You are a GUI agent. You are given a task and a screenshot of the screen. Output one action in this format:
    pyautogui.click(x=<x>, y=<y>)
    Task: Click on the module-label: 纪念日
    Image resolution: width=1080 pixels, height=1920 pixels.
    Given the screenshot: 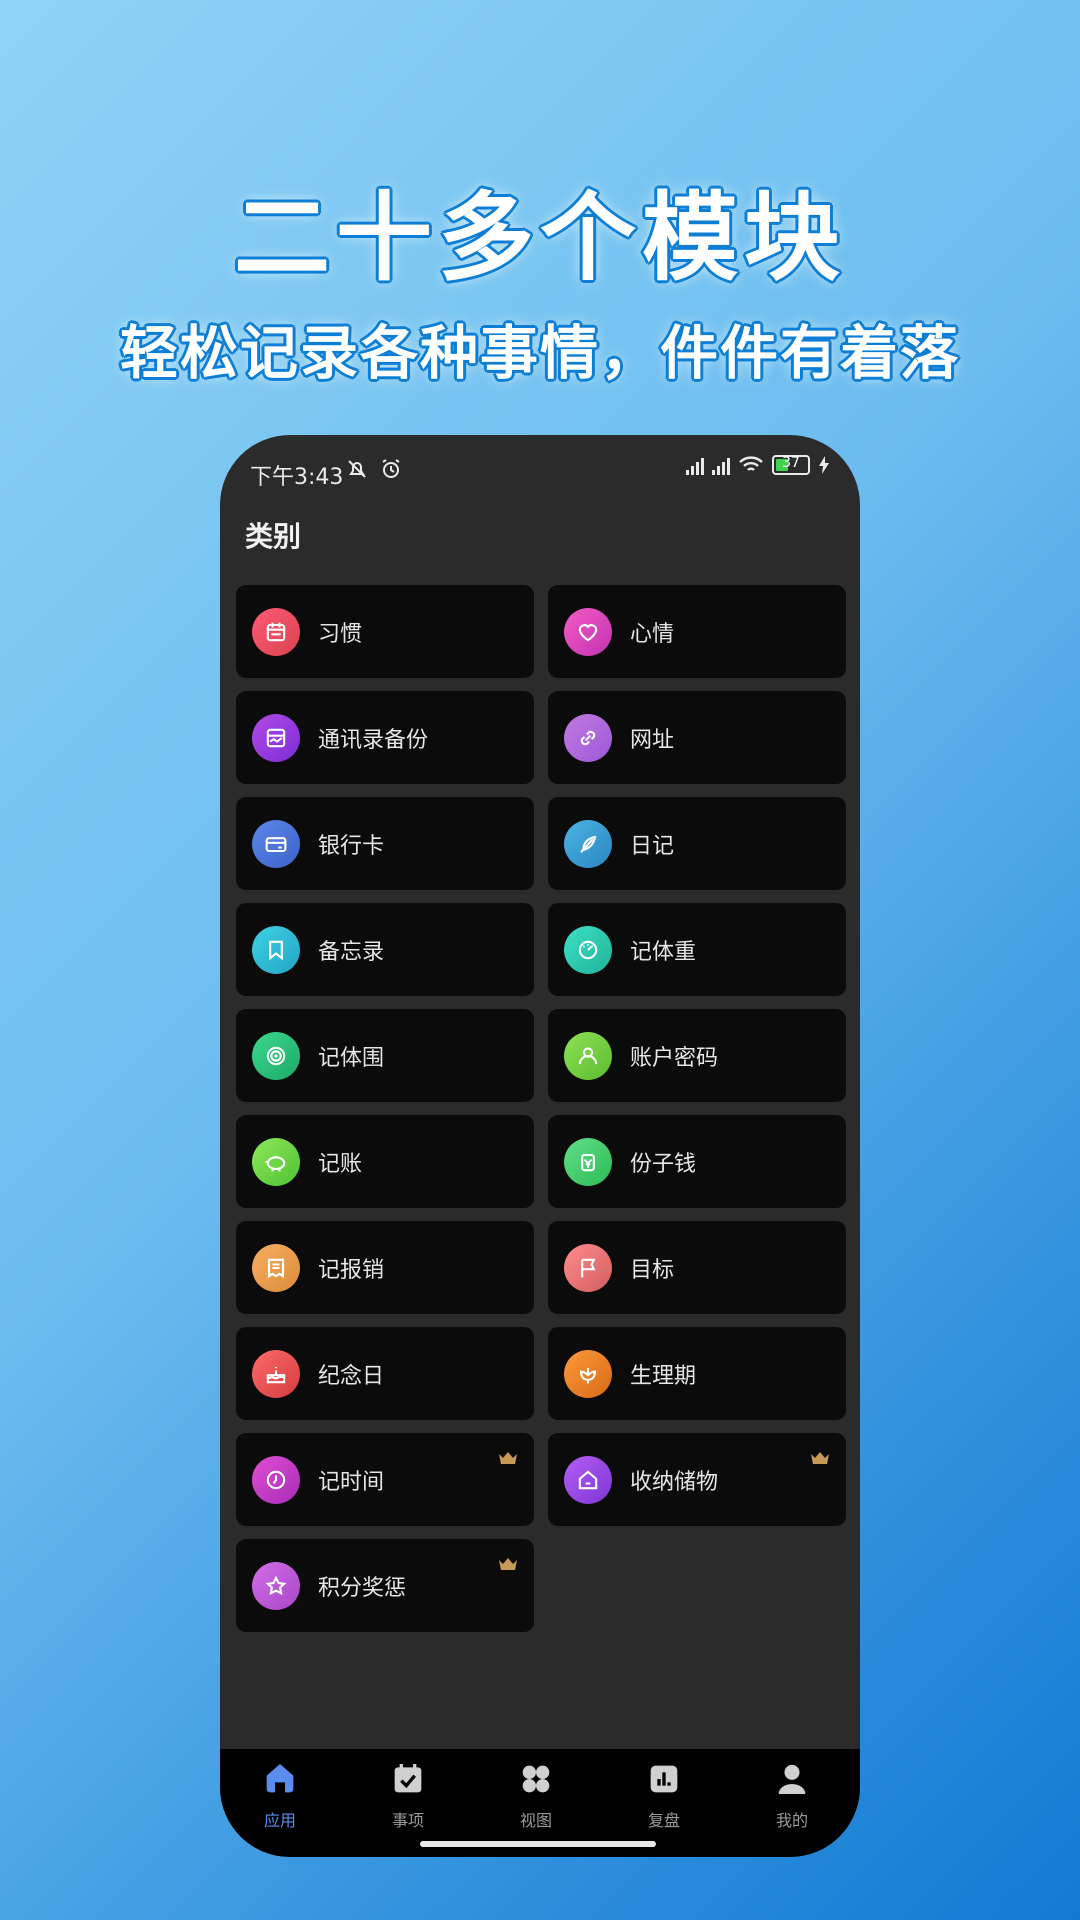 What is the action you would take?
    pyautogui.click(x=351, y=1376)
    